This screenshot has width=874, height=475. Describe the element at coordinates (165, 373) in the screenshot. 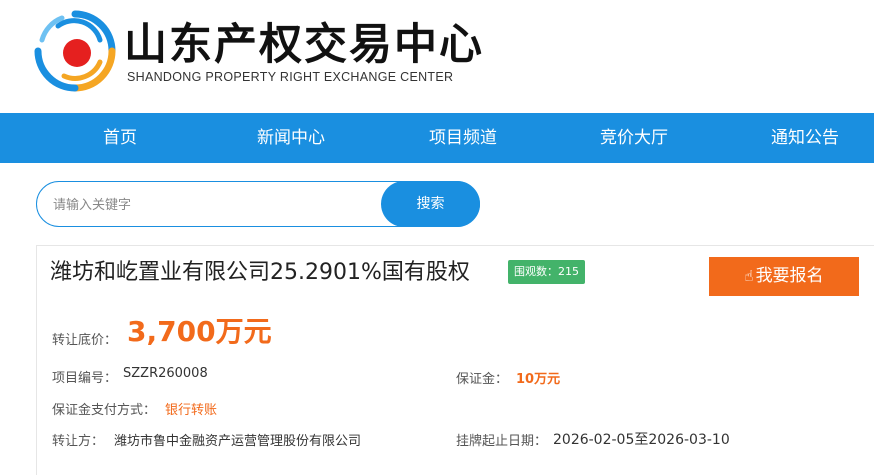

I see `code-value: SZZR260008` at that location.